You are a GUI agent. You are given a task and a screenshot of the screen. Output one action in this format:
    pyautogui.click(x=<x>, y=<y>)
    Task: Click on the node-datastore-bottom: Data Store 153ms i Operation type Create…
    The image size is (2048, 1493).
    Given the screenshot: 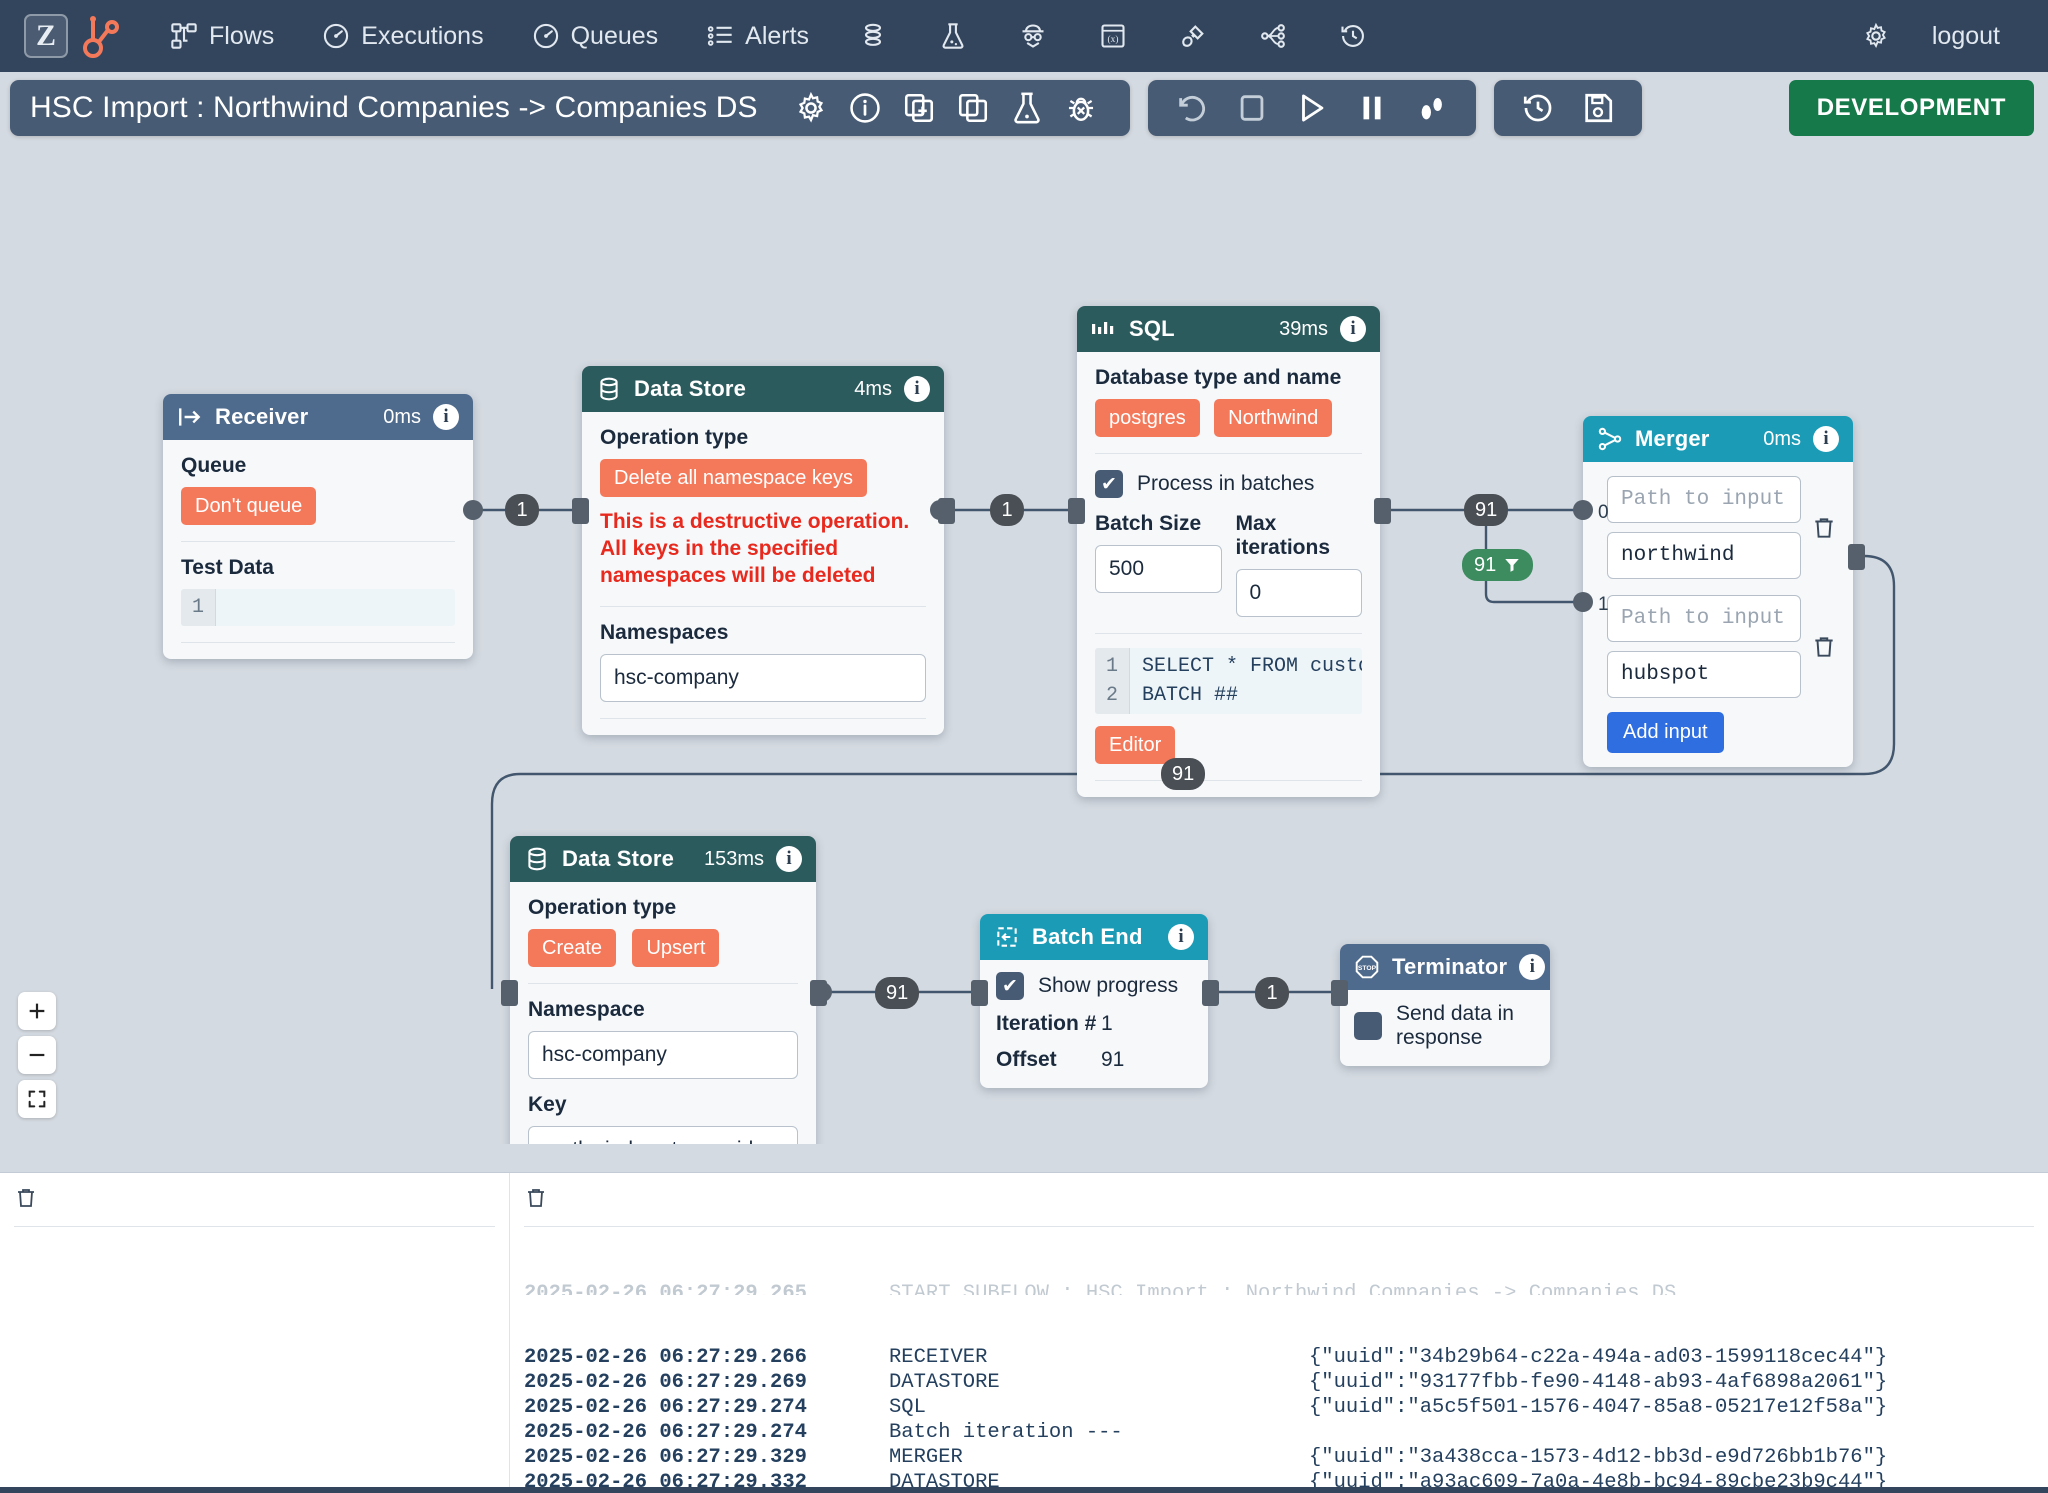 What is the action you would take?
    pyautogui.click(x=663, y=990)
    